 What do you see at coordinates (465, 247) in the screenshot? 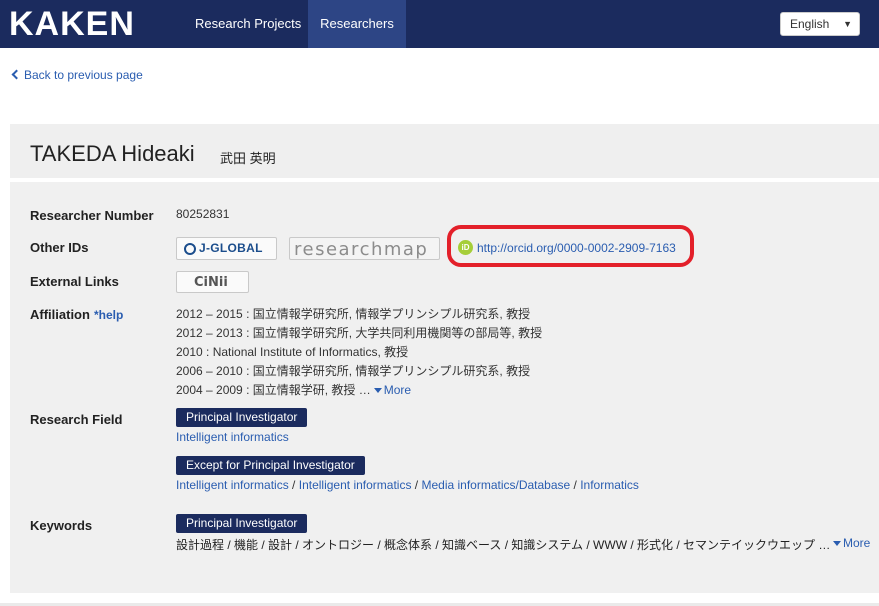
I see `orcid-icon: iD` at bounding box center [465, 247].